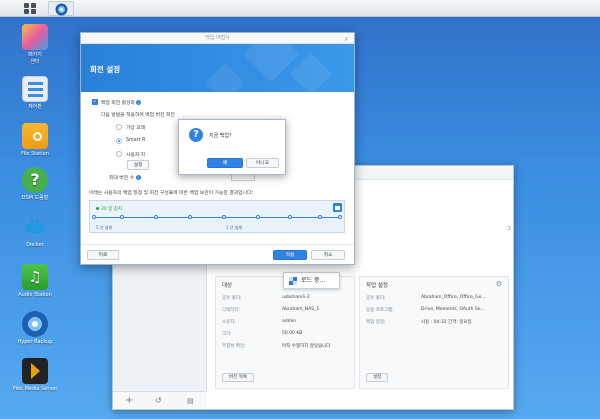 The height and width of the screenshot is (419, 600). I want to click on desktop-audio-station: ♫ Audio Station, so click(35, 281).